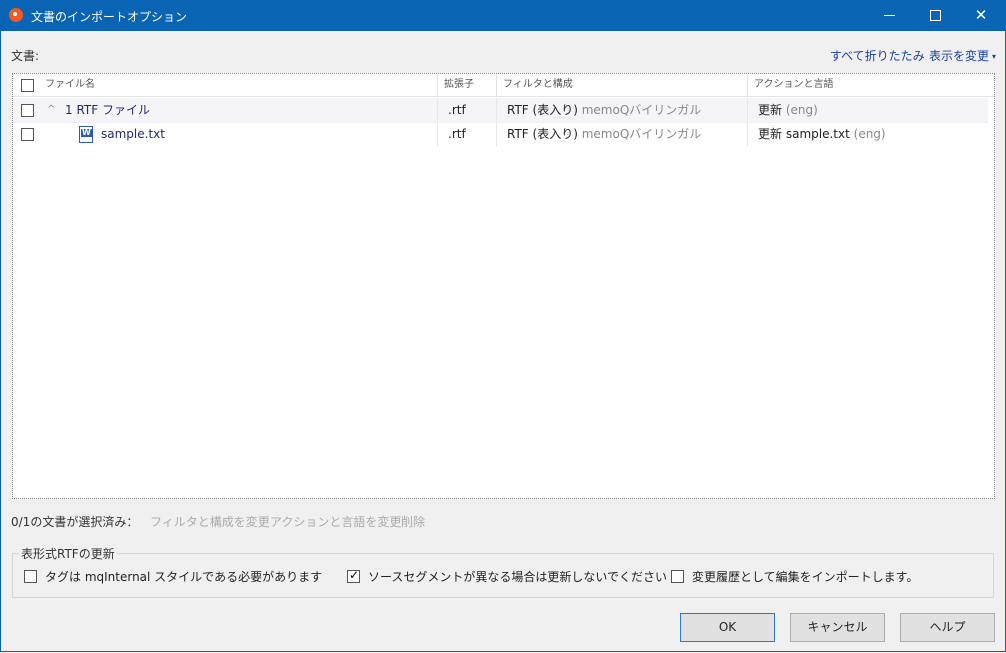 This screenshot has width=1006, height=653. What do you see at coordinates (507, 576) in the screenshot?
I see `option-skip-different-source: ✓ ソースセグメントが異なる場合は更新しないでください` at bounding box center [507, 576].